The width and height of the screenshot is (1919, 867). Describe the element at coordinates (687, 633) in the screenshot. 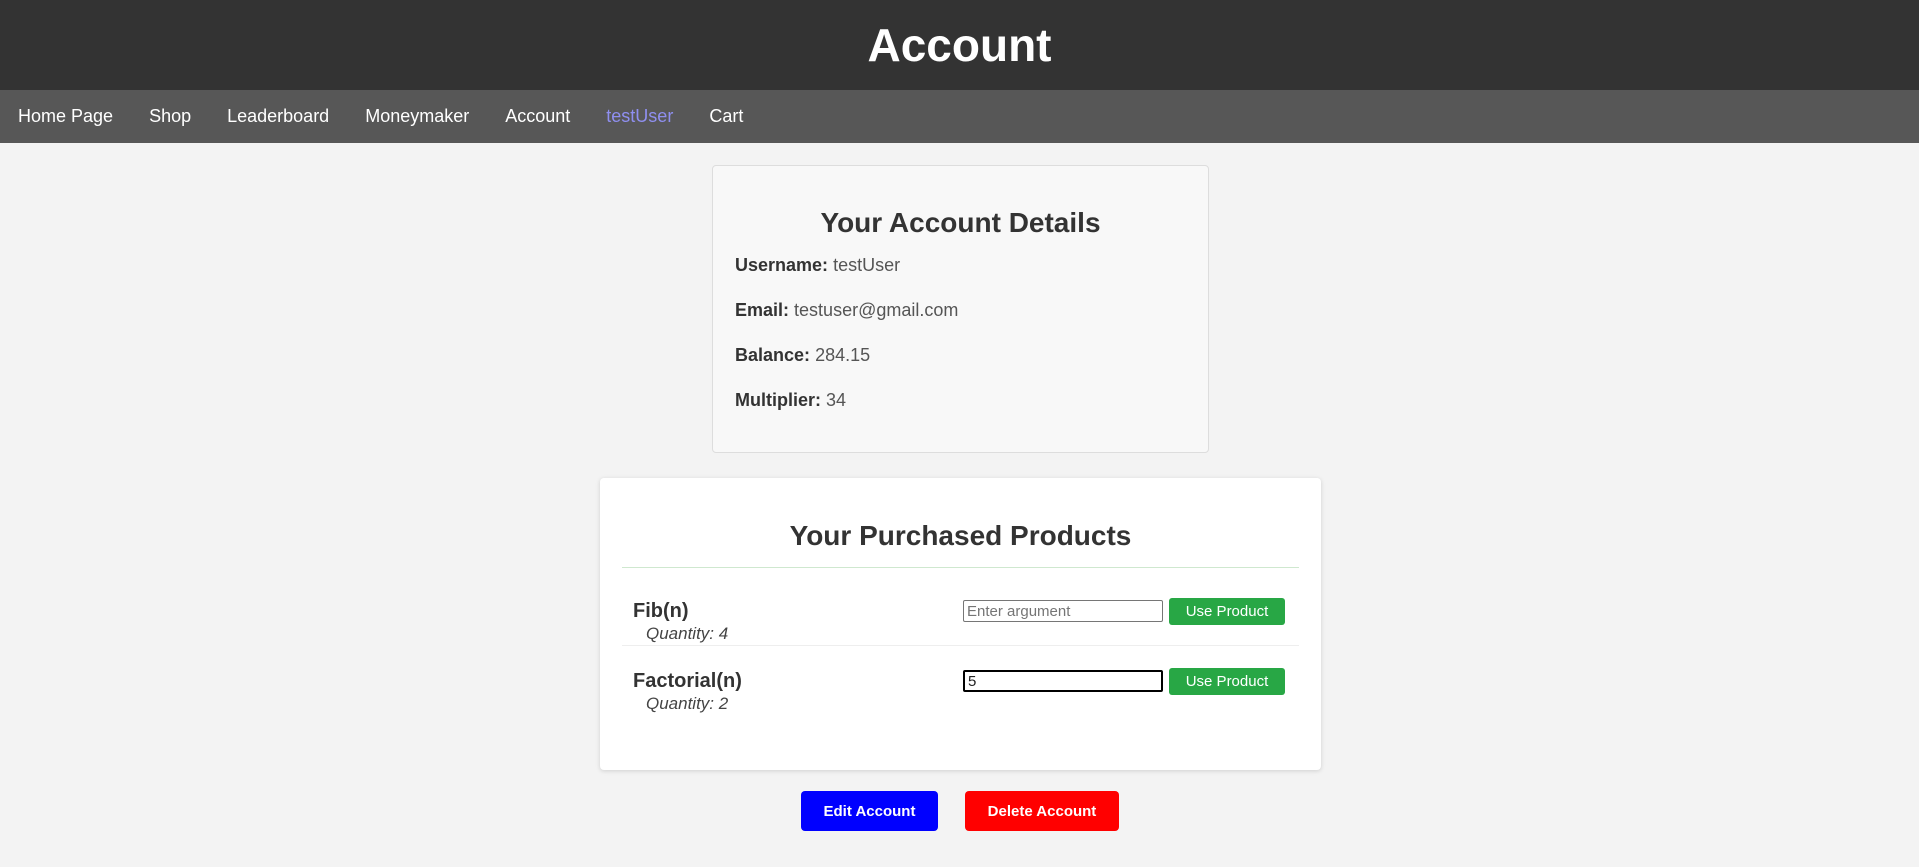

I see `product-quantity: Quantity: 4` at that location.